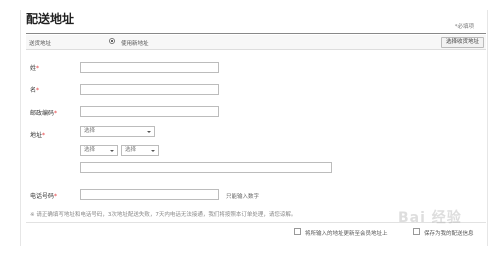 Image resolution: width=500 pixels, height=255 pixels. Describe the element at coordinates (430, 218) in the screenshot. I see `baidu-watermark: Bai 经验` at that location.